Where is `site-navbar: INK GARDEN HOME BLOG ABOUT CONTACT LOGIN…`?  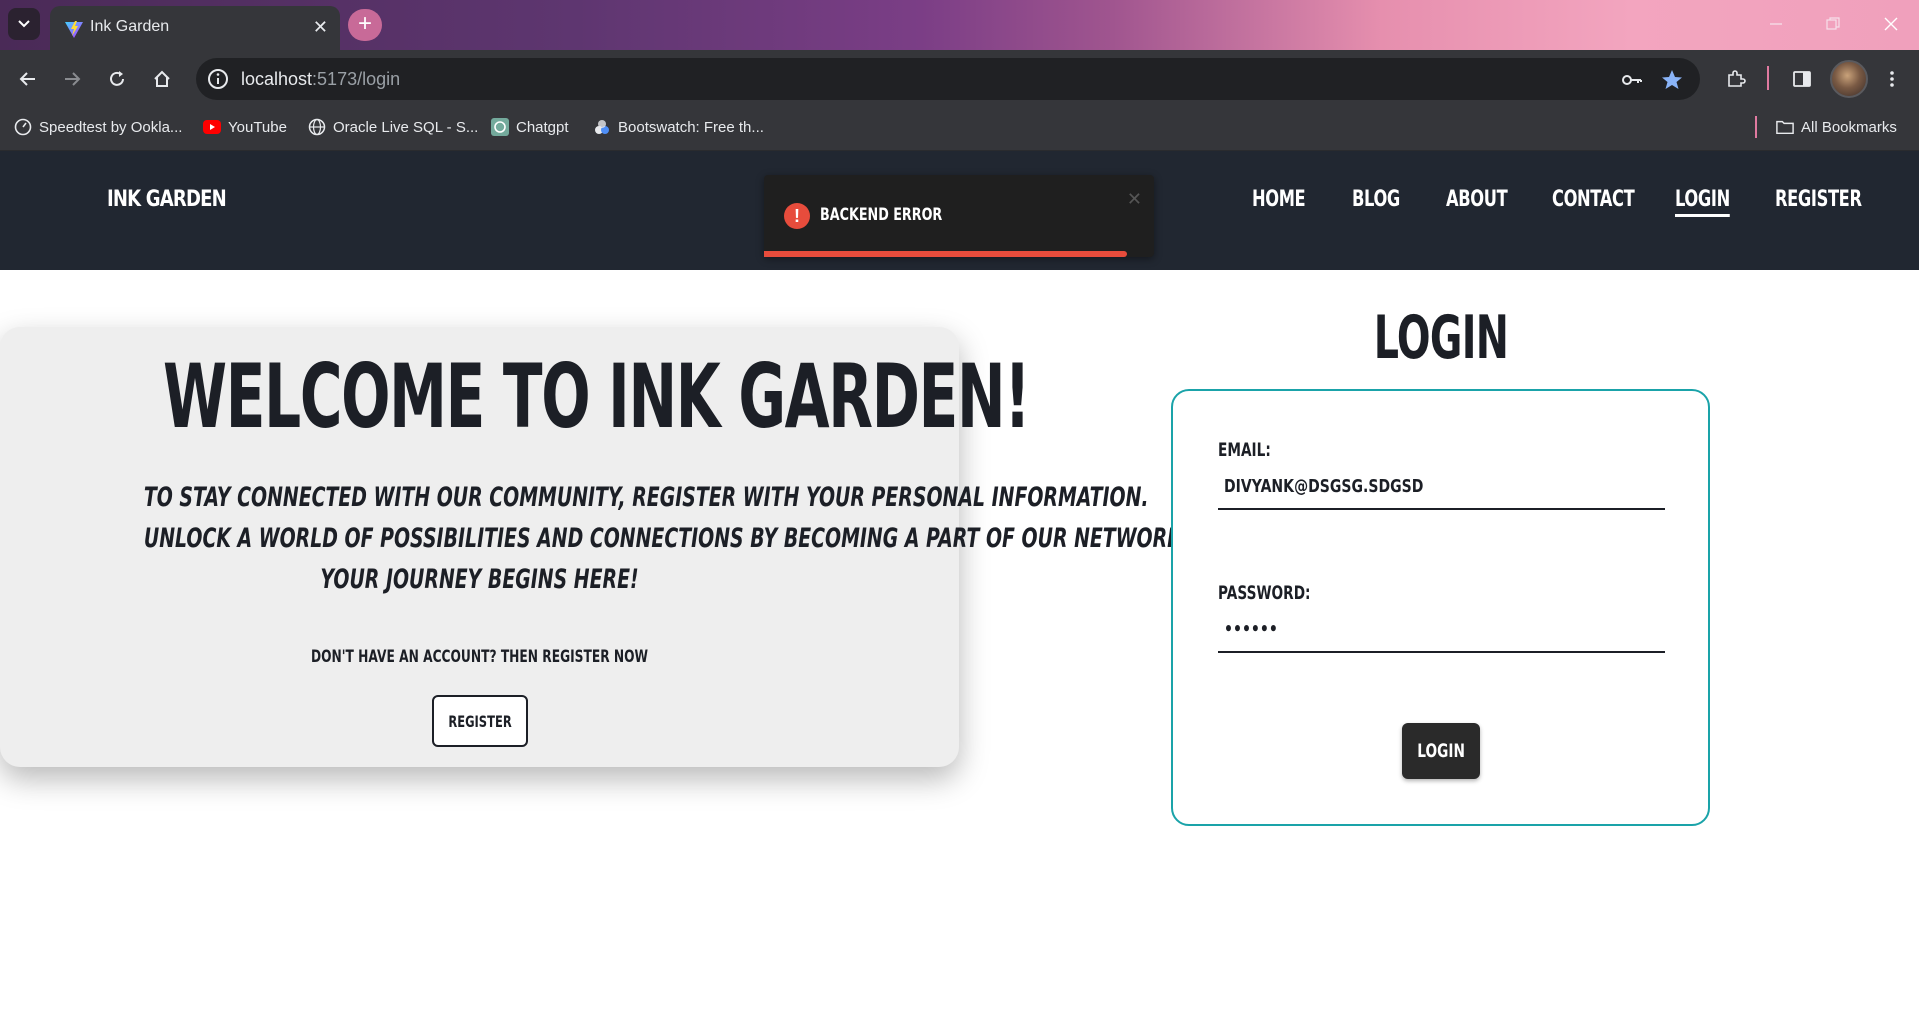
site-navbar: INK GARDEN HOME BLOG ABOUT CONTACT LOGIN… is located at coordinates (959, 210).